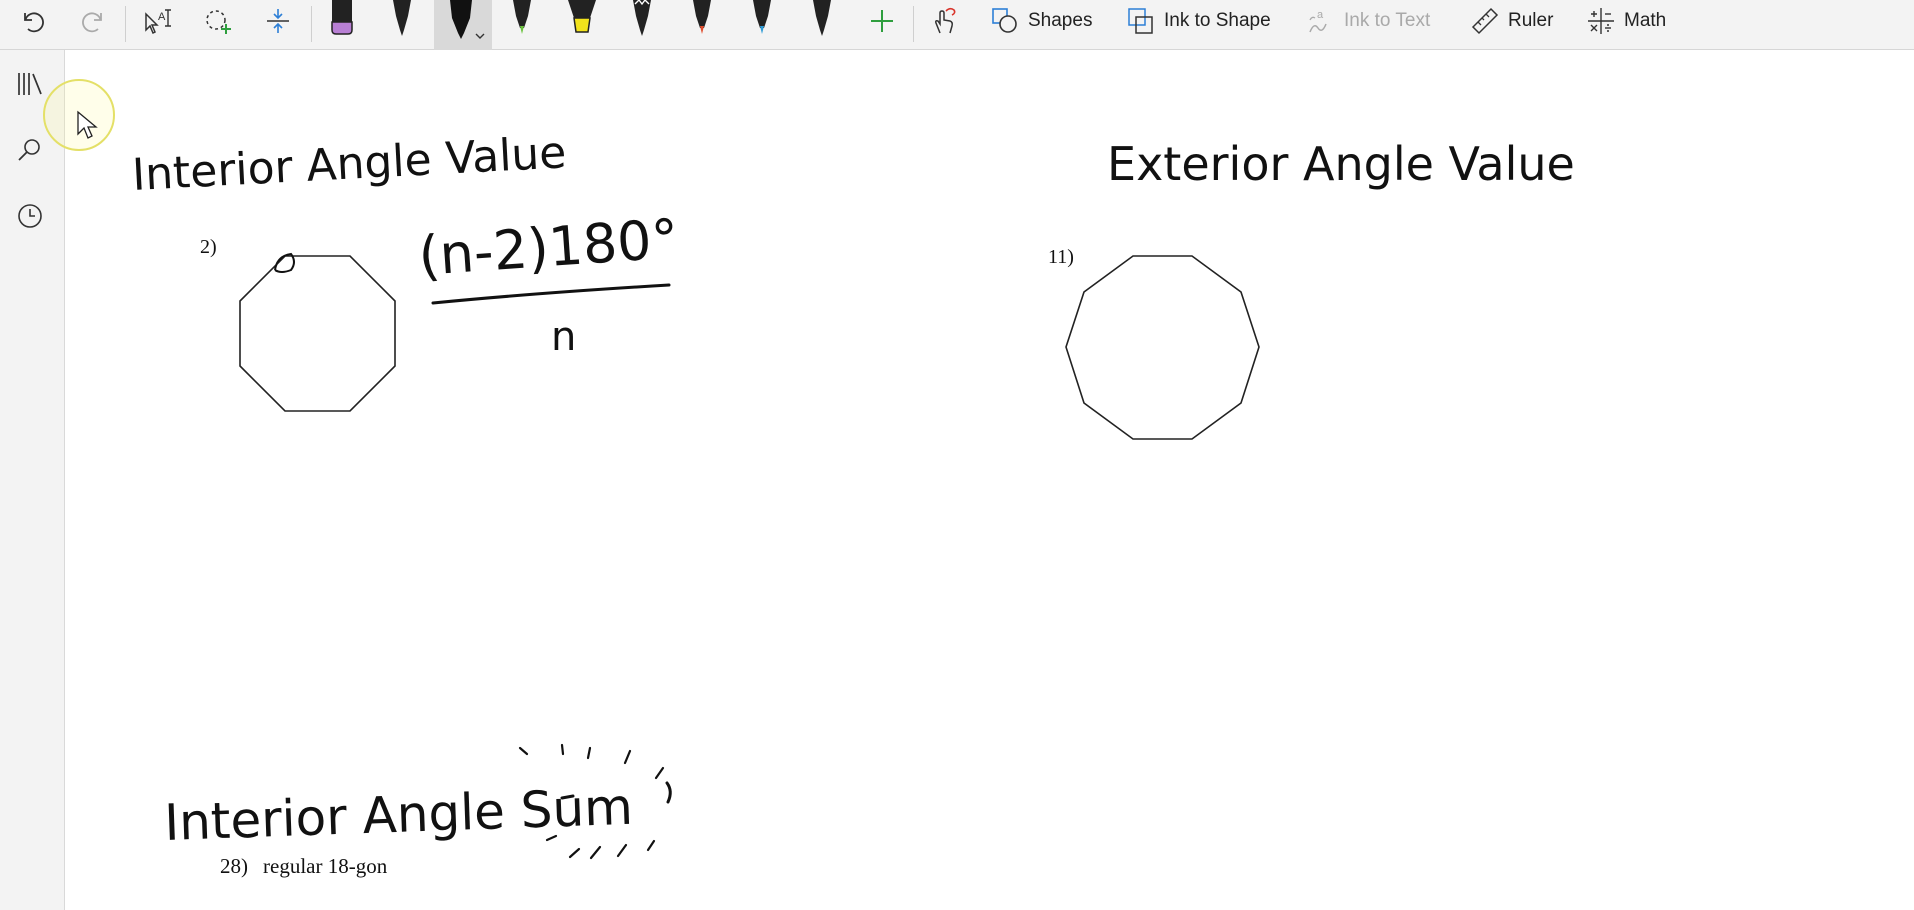 The image size is (1914, 910). I want to click on pen-blue, so click(762, 22).